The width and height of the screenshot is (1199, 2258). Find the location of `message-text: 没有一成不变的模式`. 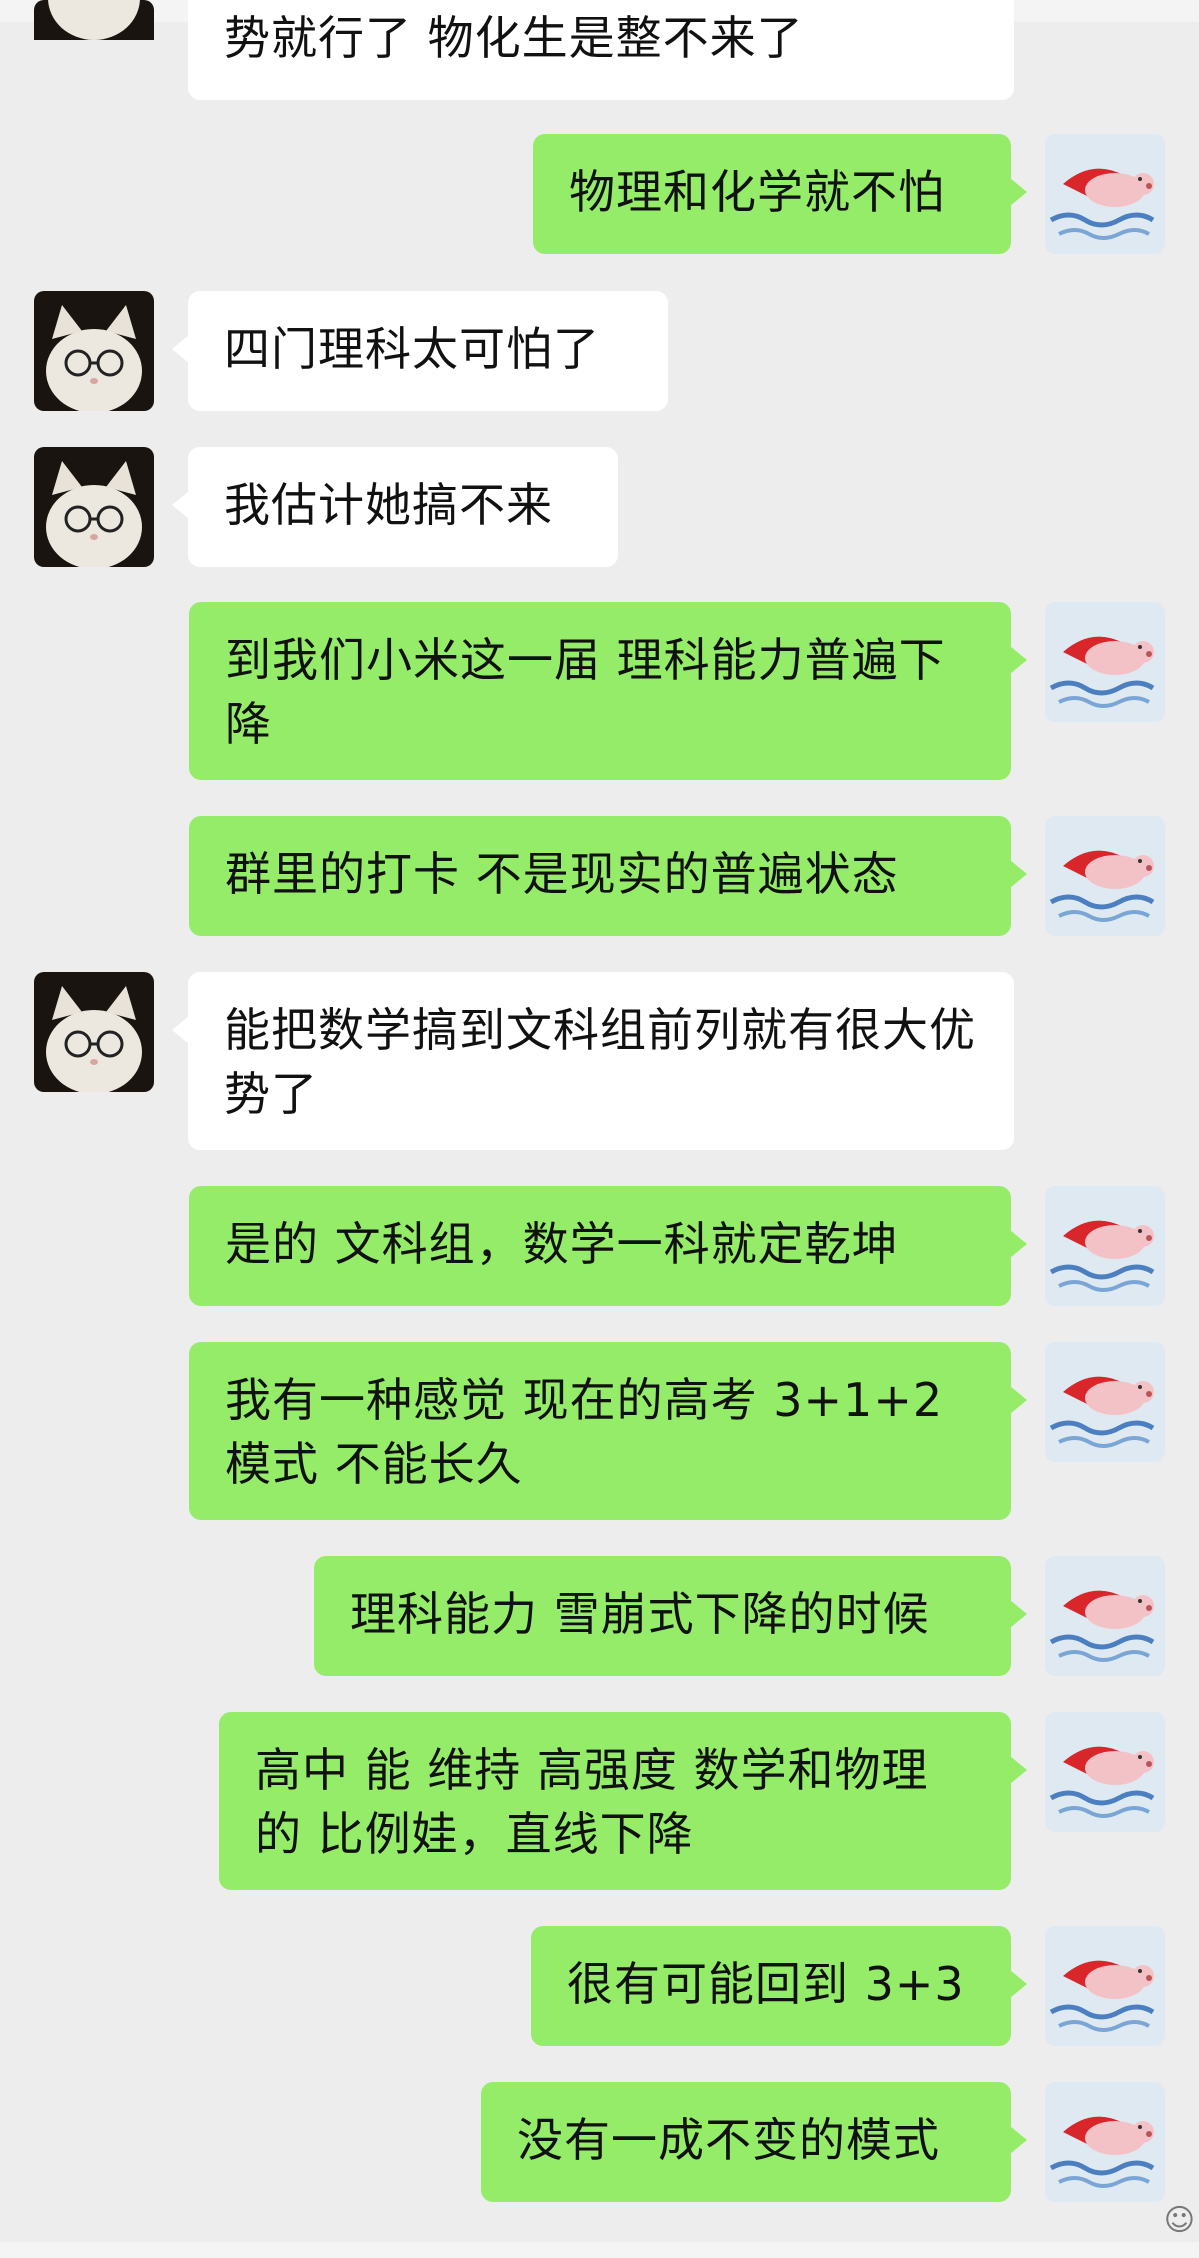

message-text: 没有一成不变的模式 is located at coordinates (728, 2140).